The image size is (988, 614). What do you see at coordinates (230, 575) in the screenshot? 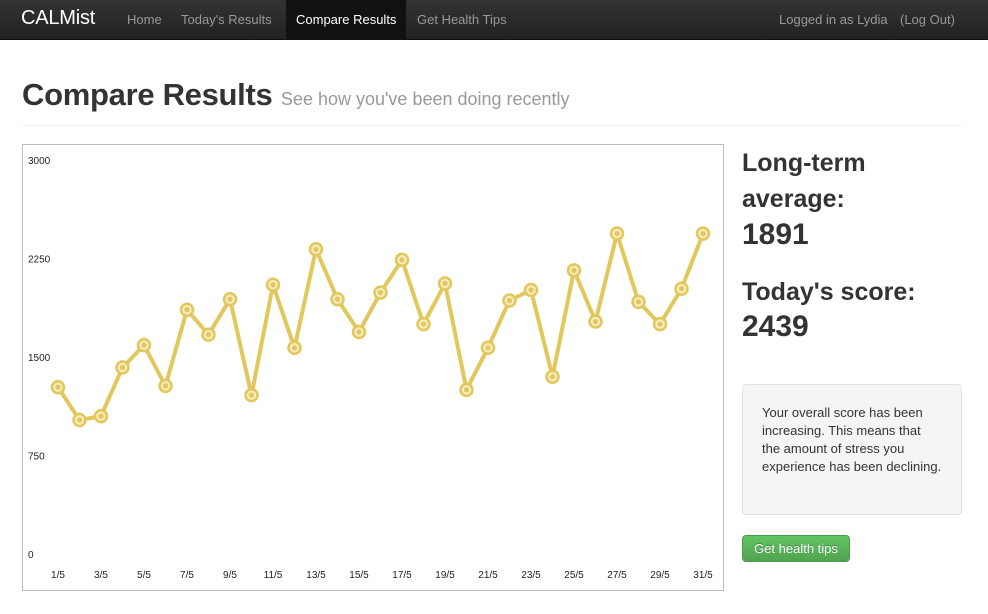
I see `x-tick-label: 9/5` at bounding box center [230, 575].